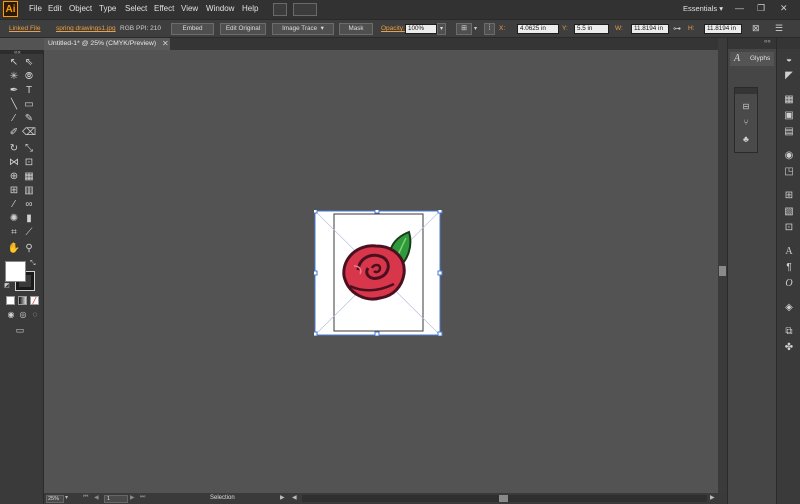 The width and height of the screenshot is (800, 504). I want to click on column-graph-tool-icon: ▮, so click(29, 219).